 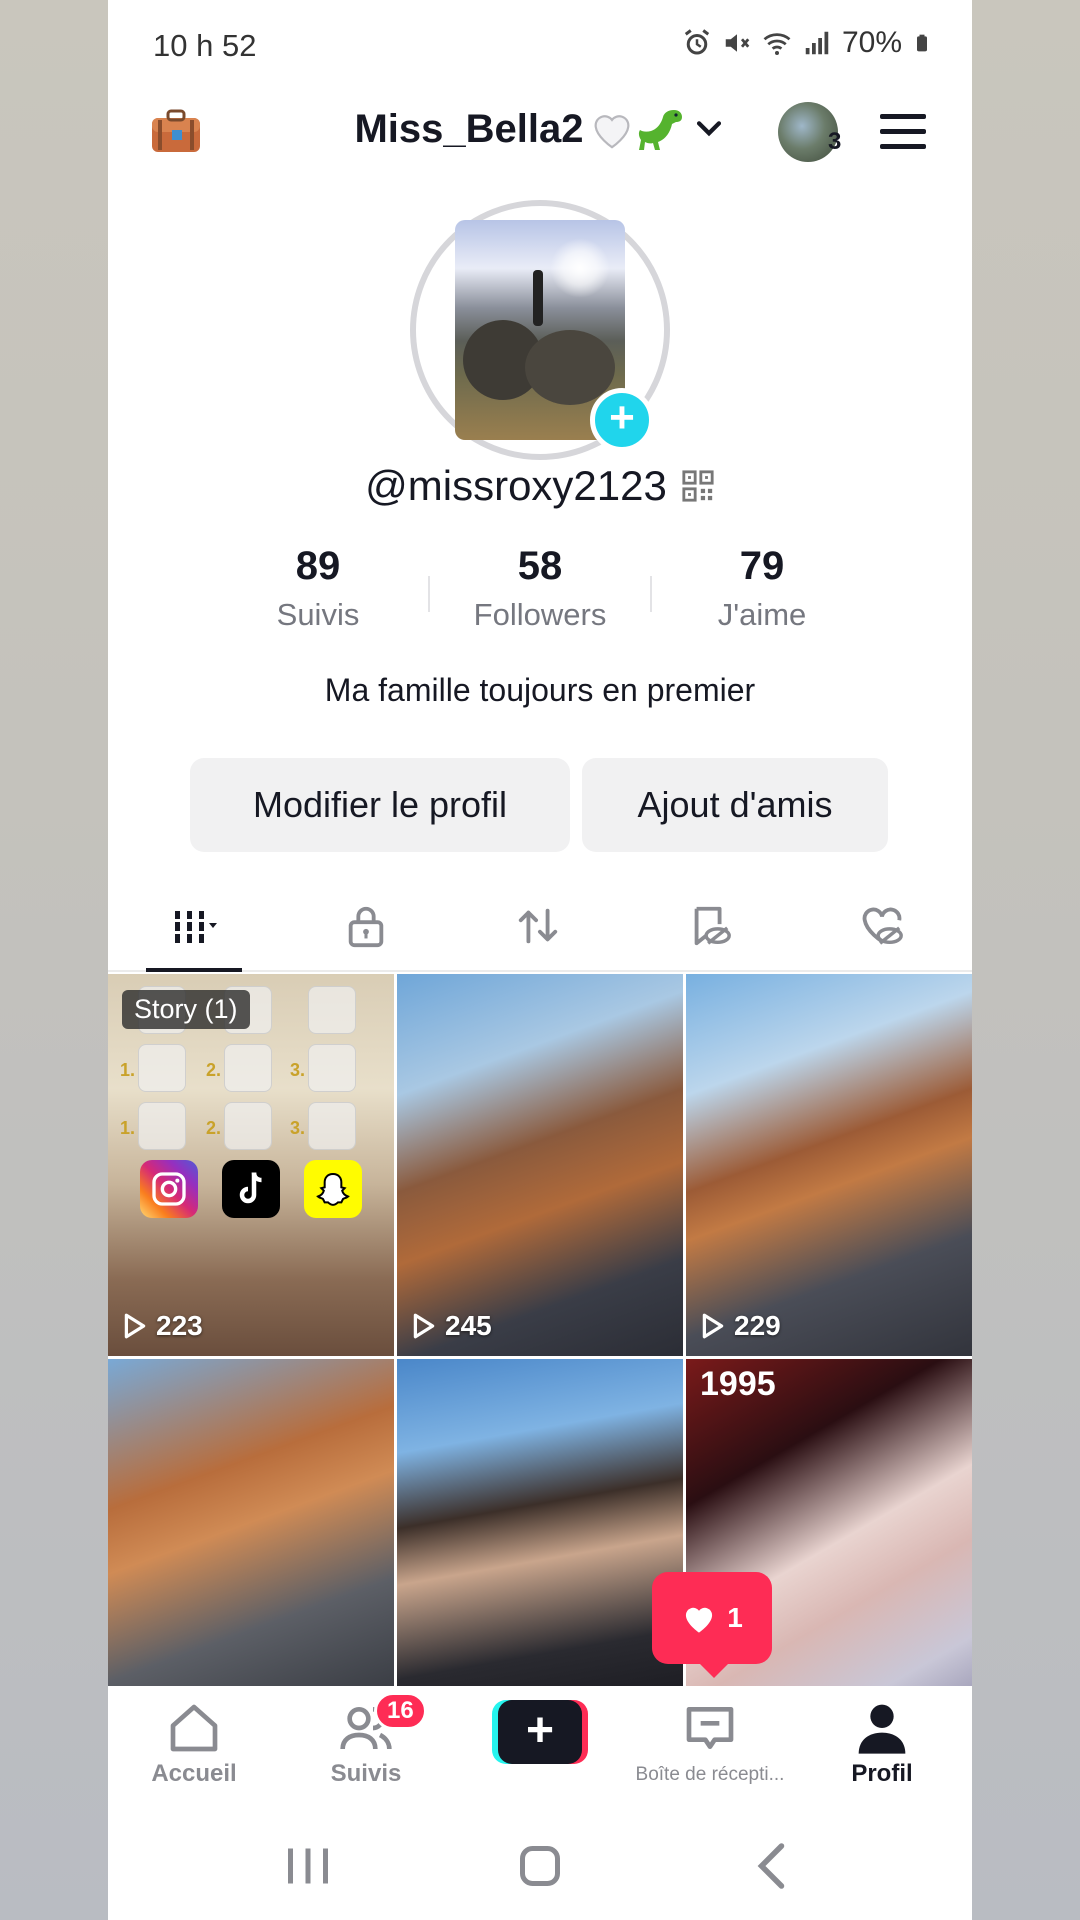 I want to click on nav-home-label: Accueil, so click(x=194, y=1773).